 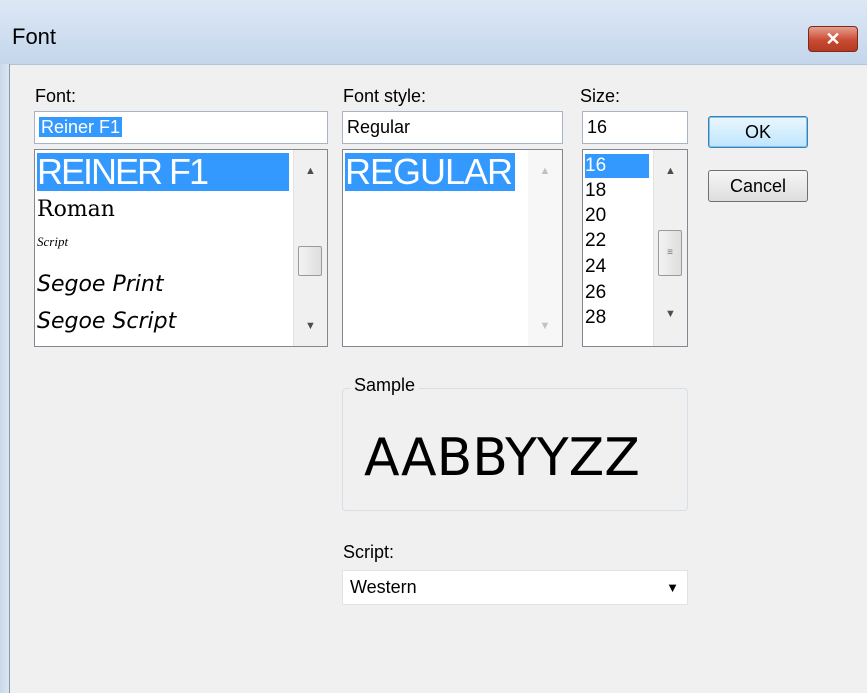 I want to click on font-list-item-reiner-f1: REINER F1, so click(x=163, y=172).